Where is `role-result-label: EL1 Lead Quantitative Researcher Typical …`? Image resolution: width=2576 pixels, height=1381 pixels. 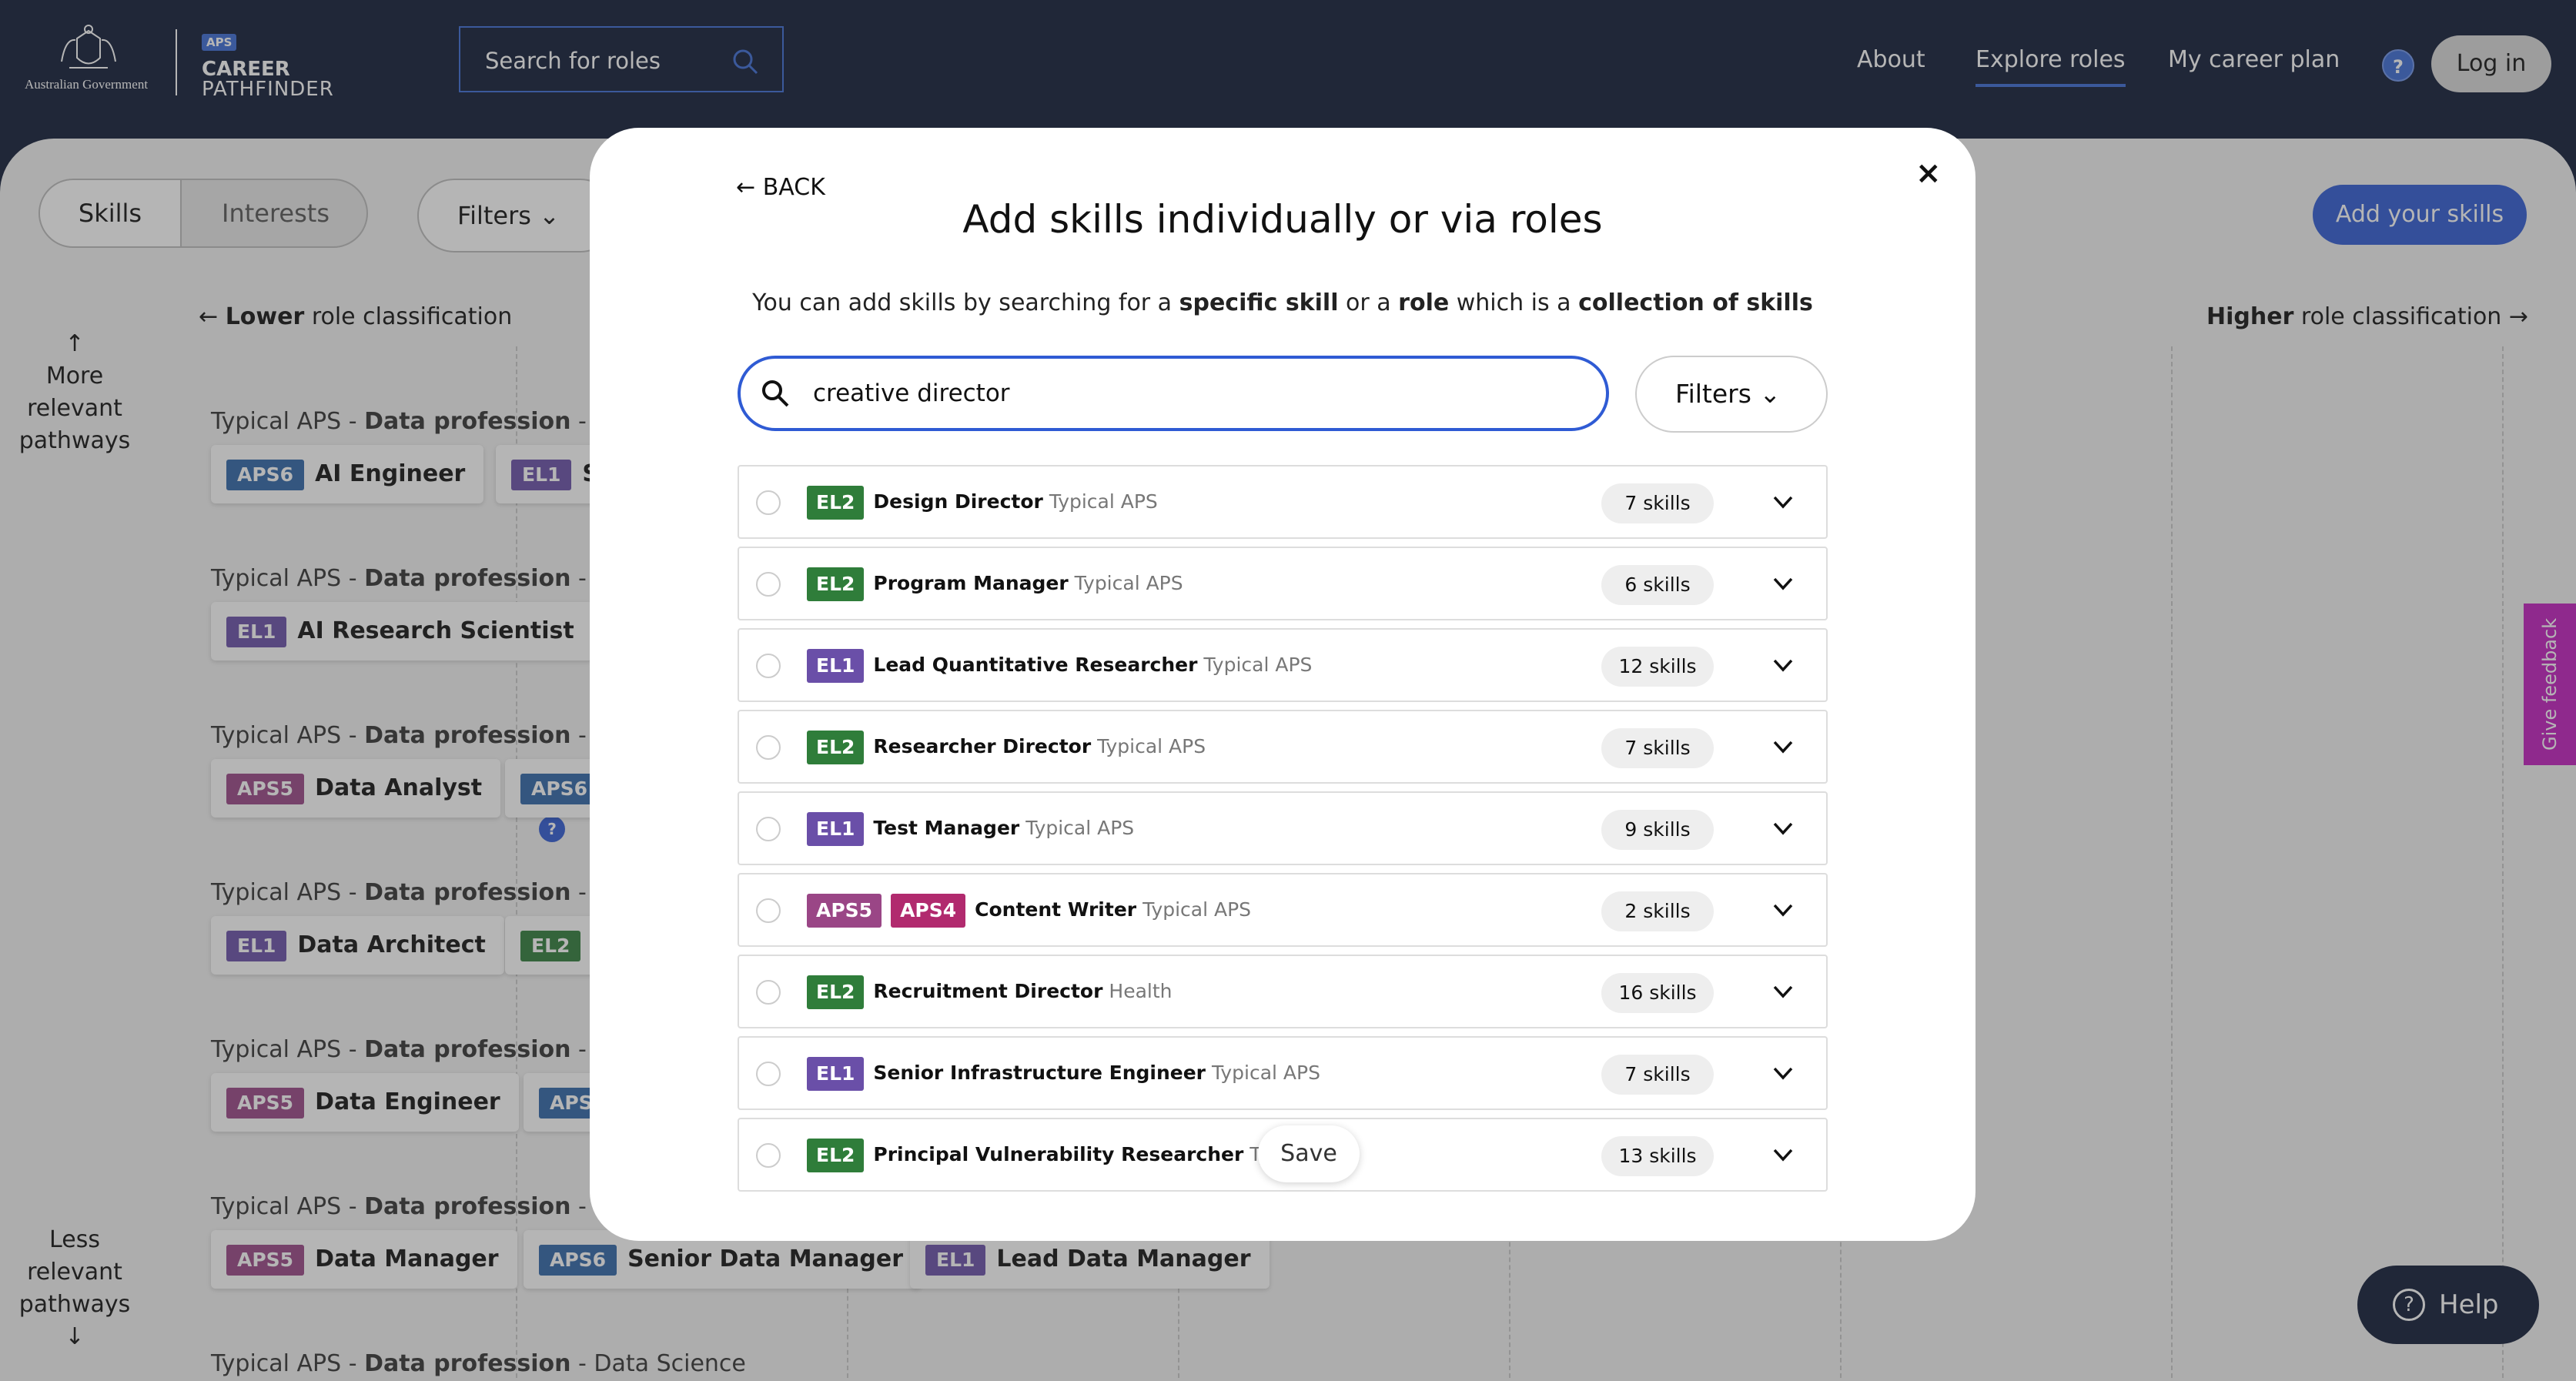 role-result-label: EL1 Lead Quantitative Researcher Typical … is located at coordinates (1059, 665).